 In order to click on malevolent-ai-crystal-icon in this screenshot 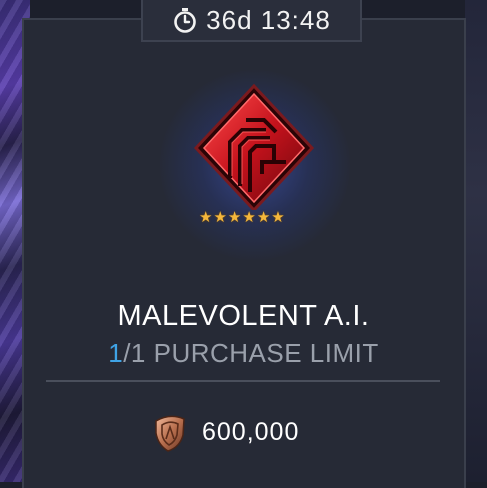, I will do `click(254, 146)`.